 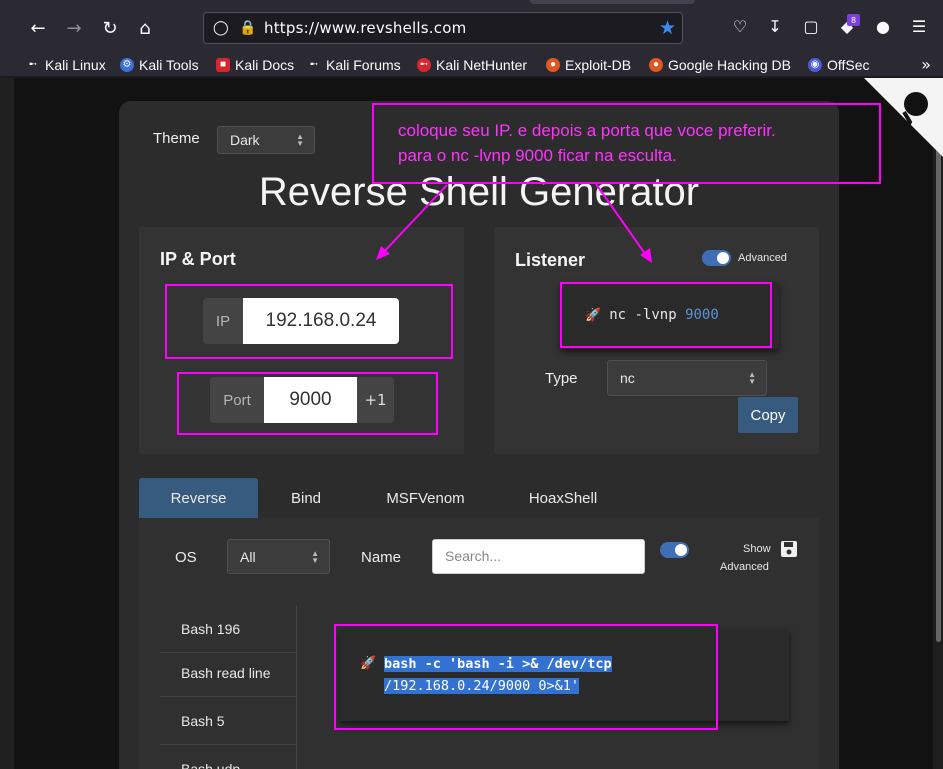 What do you see at coordinates (926, 64) in the screenshot?
I see `more-bookmarks-icon: »` at bounding box center [926, 64].